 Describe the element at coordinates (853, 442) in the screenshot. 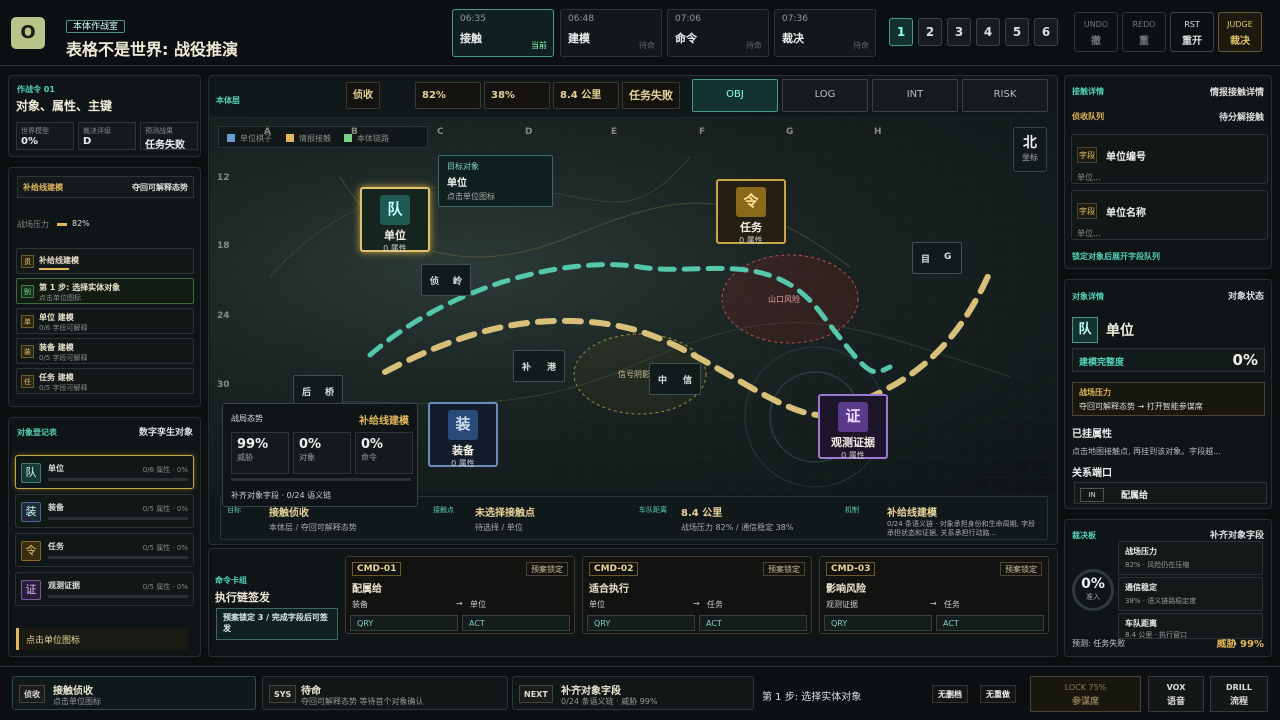

I see `unit-name: 观测证据` at that location.